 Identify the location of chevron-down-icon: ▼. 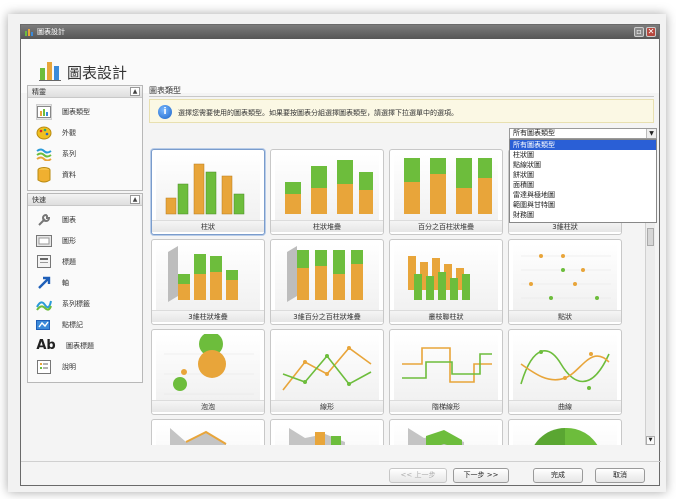
(651, 133).